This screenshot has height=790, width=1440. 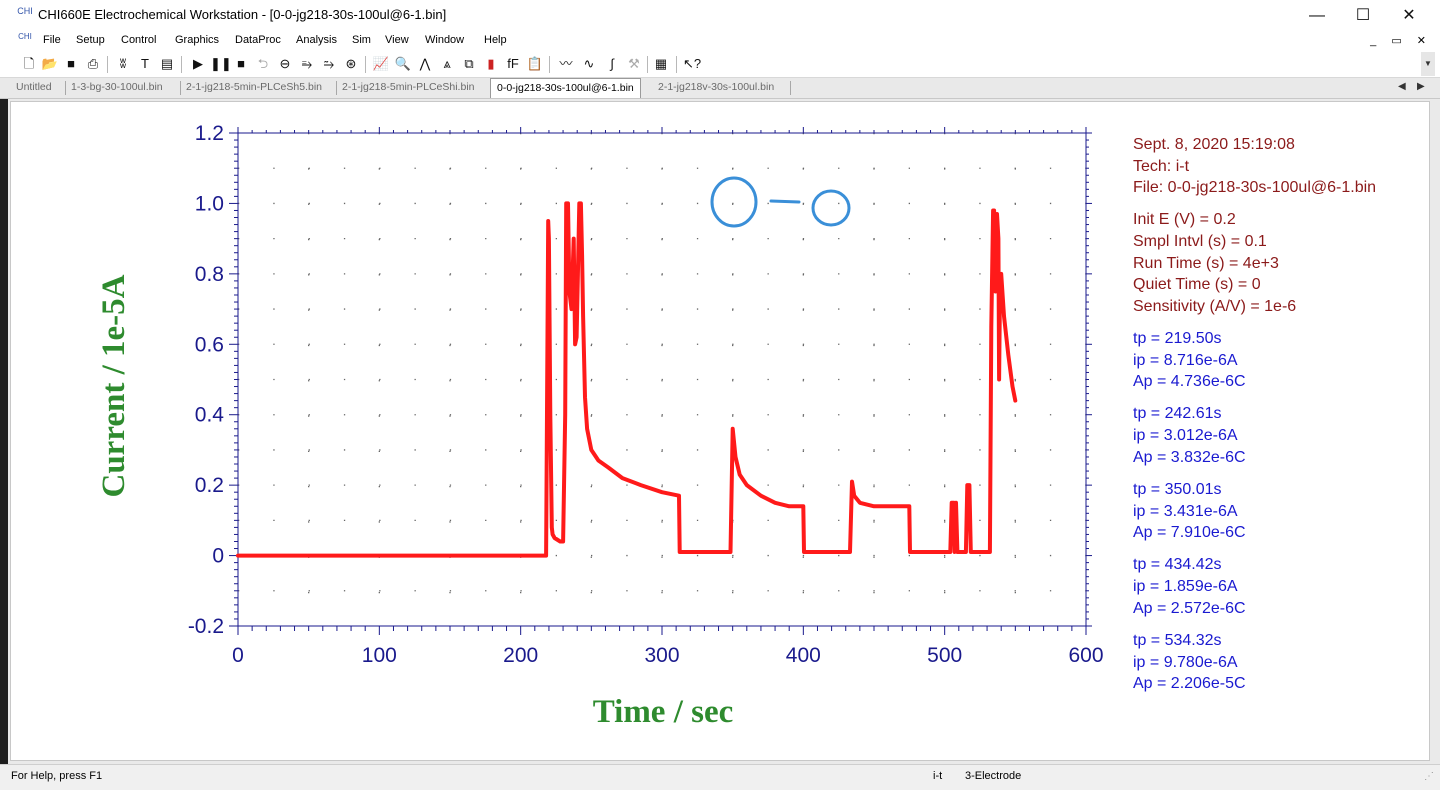 I want to click on annotation-date: Sept. 8, 2020 15:19:08, so click(x=1214, y=144).